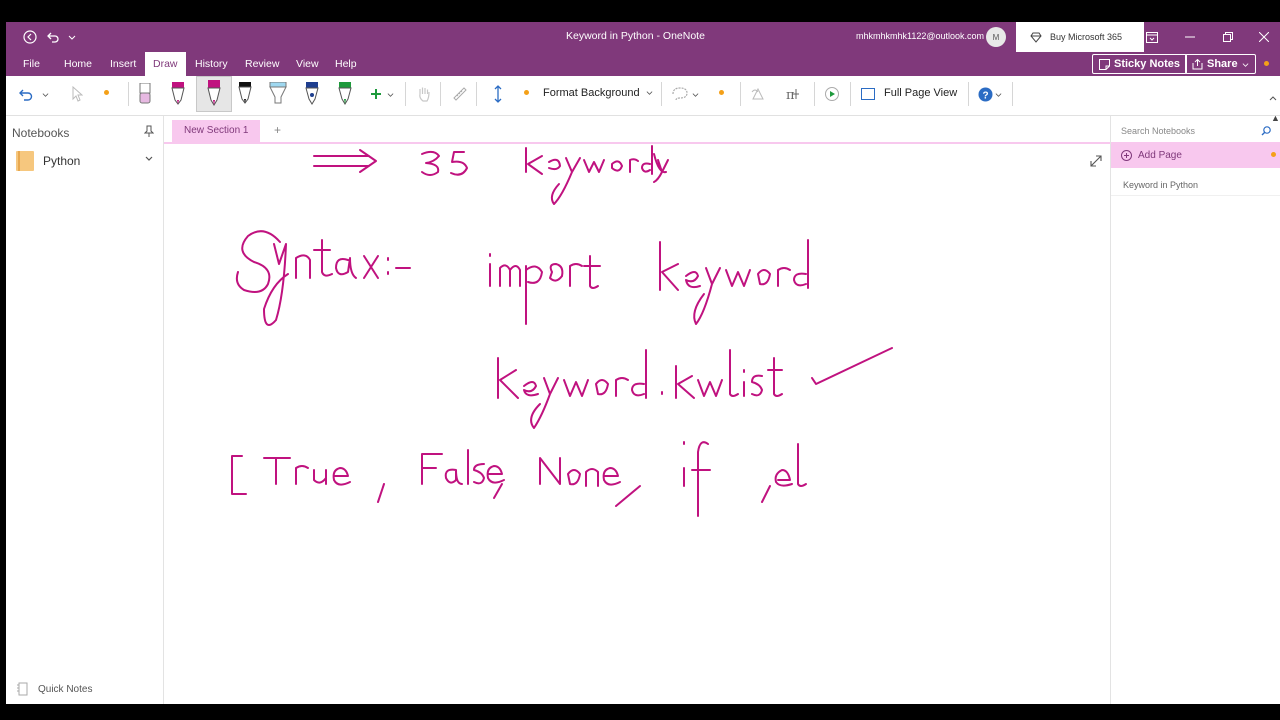  I want to click on buy-label: Buy Microsoft 365, so click(1086, 37).